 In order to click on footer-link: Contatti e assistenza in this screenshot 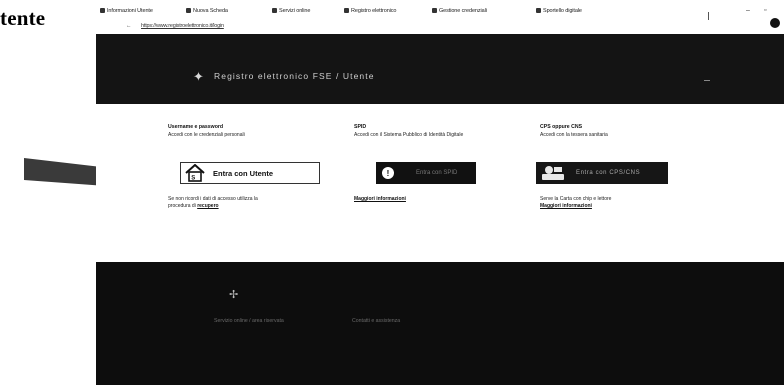, I will do `click(376, 321)`.